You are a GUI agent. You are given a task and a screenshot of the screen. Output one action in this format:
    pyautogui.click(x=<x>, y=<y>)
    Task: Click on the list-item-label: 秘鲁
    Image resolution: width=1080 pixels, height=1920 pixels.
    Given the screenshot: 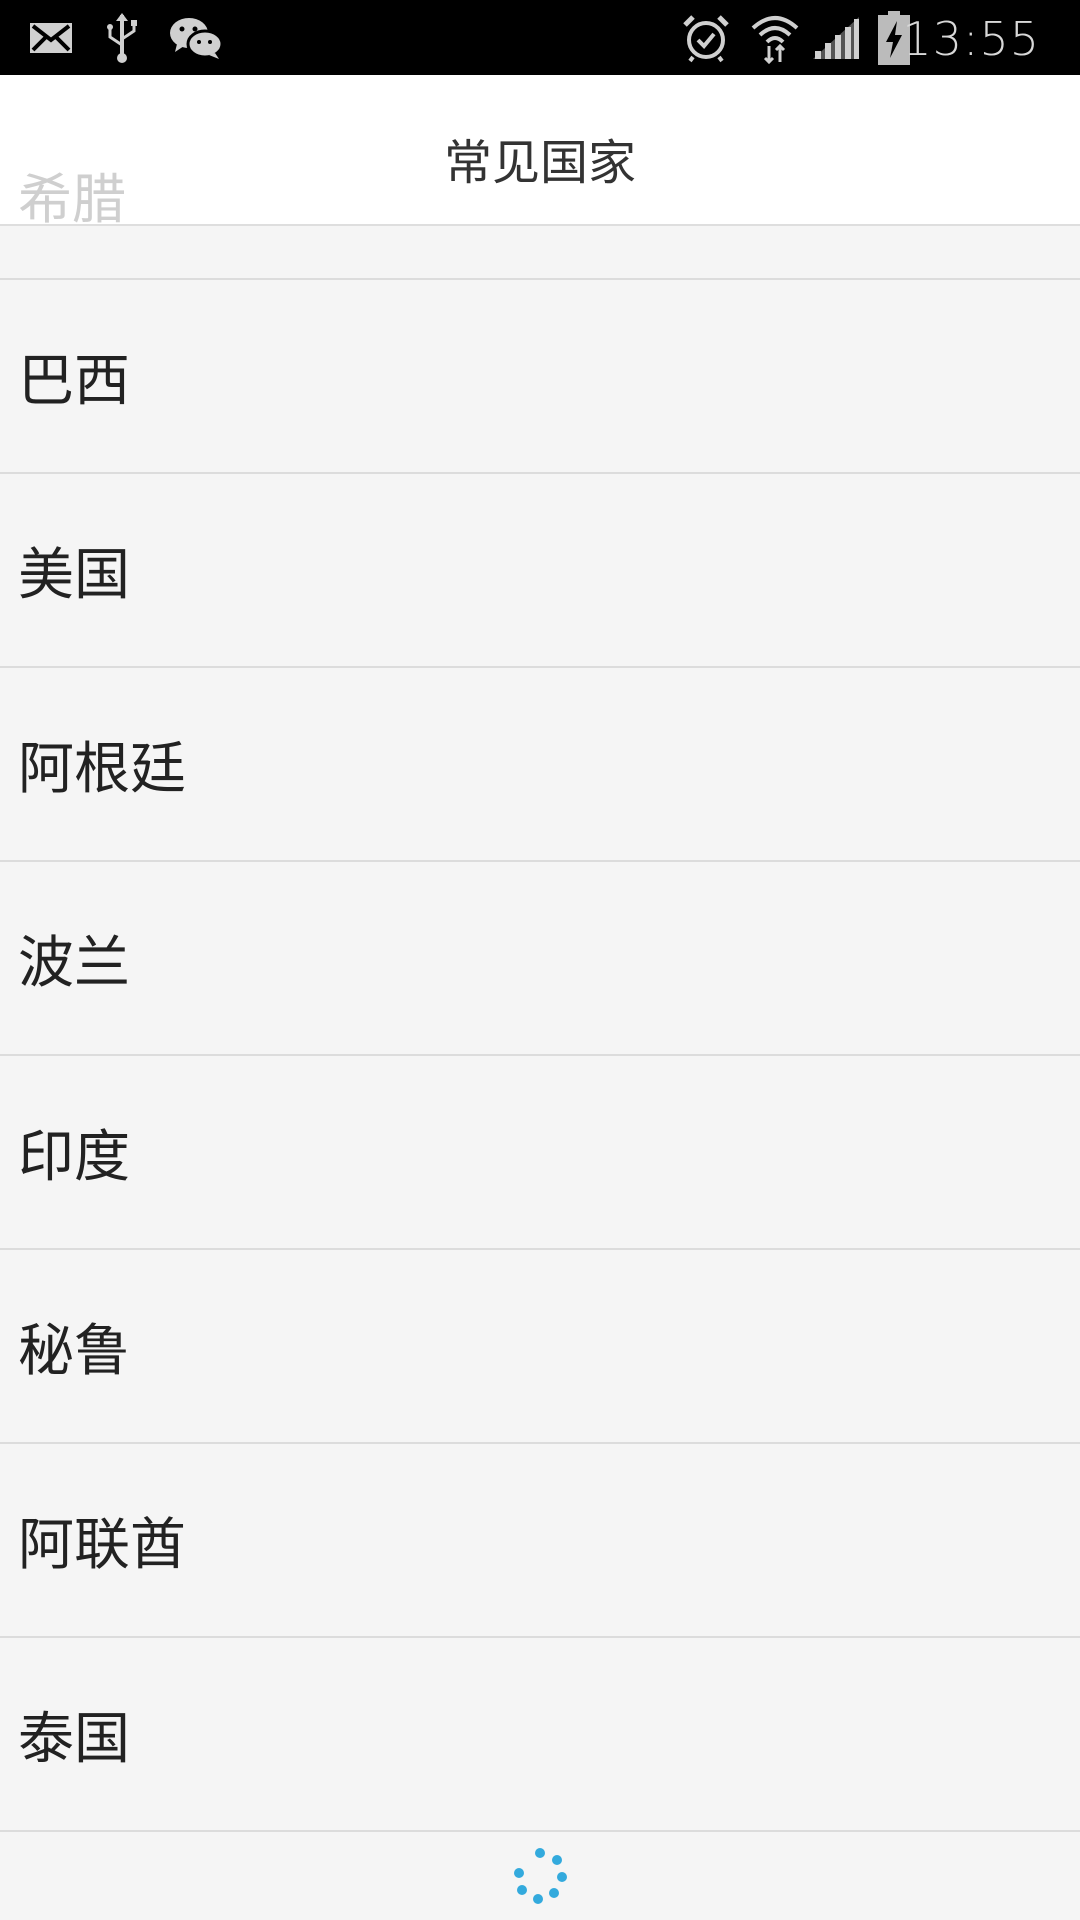 What is the action you would take?
    pyautogui.click(x=74, y=1351)
    